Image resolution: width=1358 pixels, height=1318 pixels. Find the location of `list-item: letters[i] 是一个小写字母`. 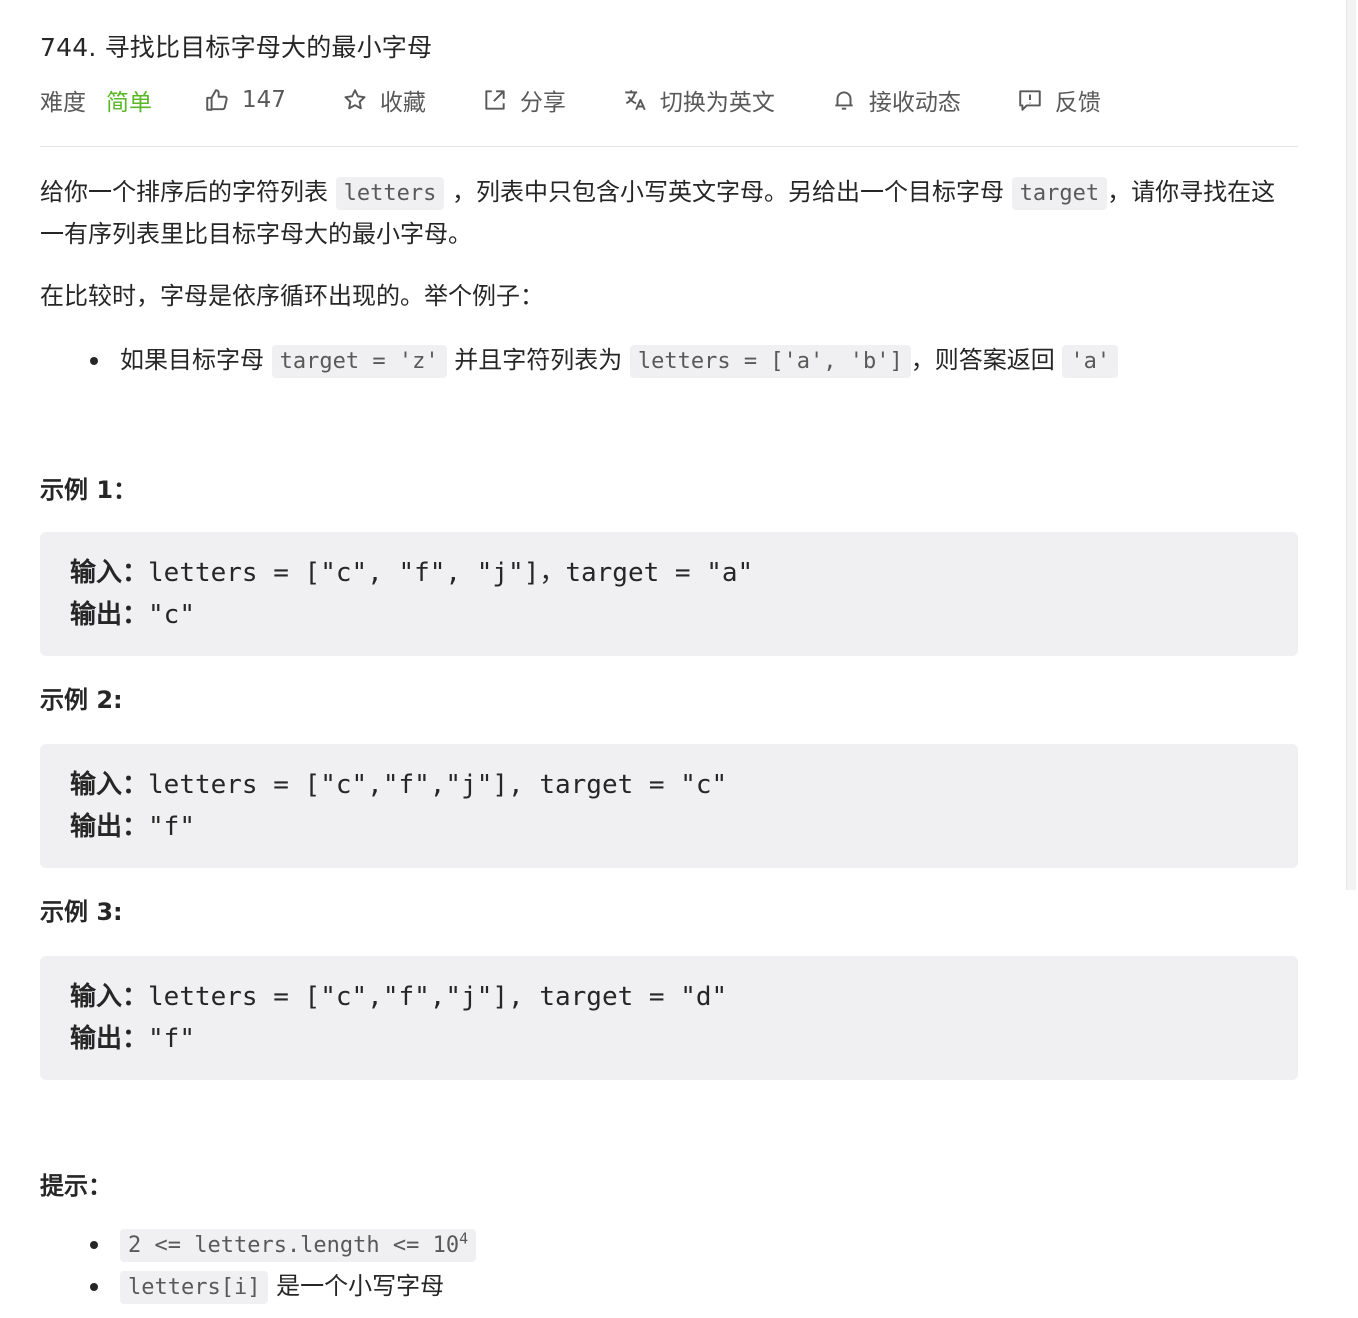

list-item: letters[i] 是一个小写字母 is located at coordinates (669, 1287).